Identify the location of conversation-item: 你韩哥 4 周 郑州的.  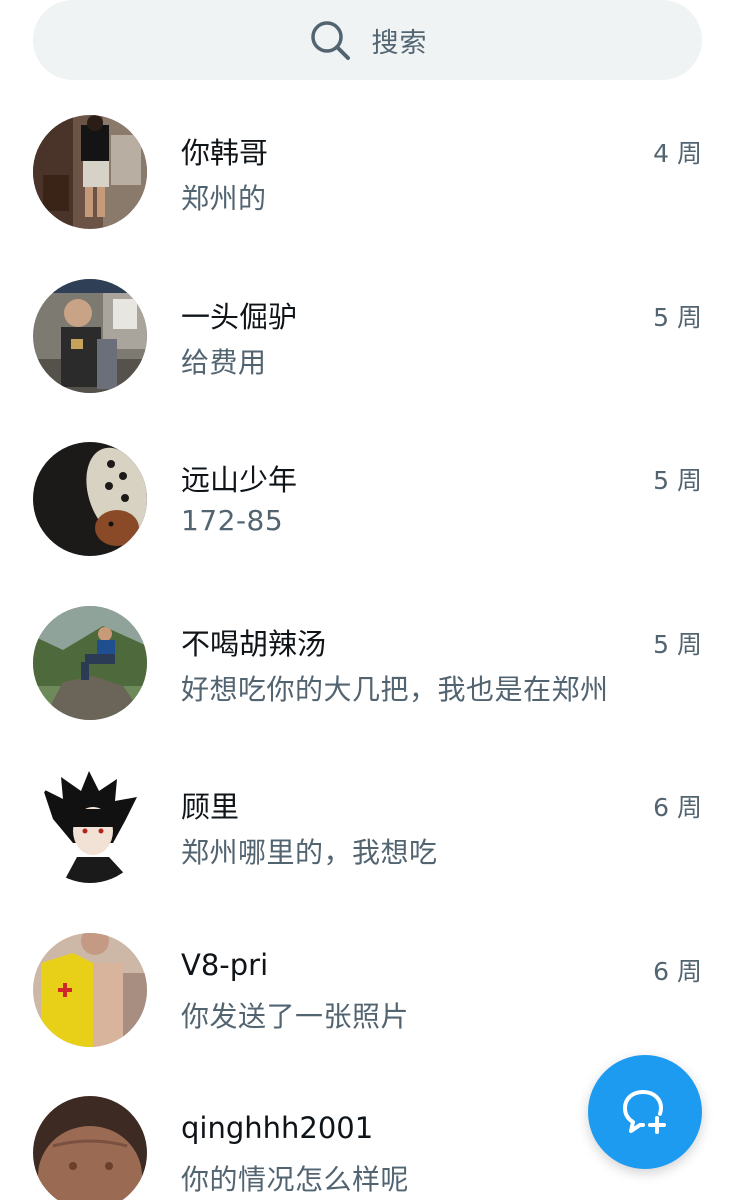
(367, 190).